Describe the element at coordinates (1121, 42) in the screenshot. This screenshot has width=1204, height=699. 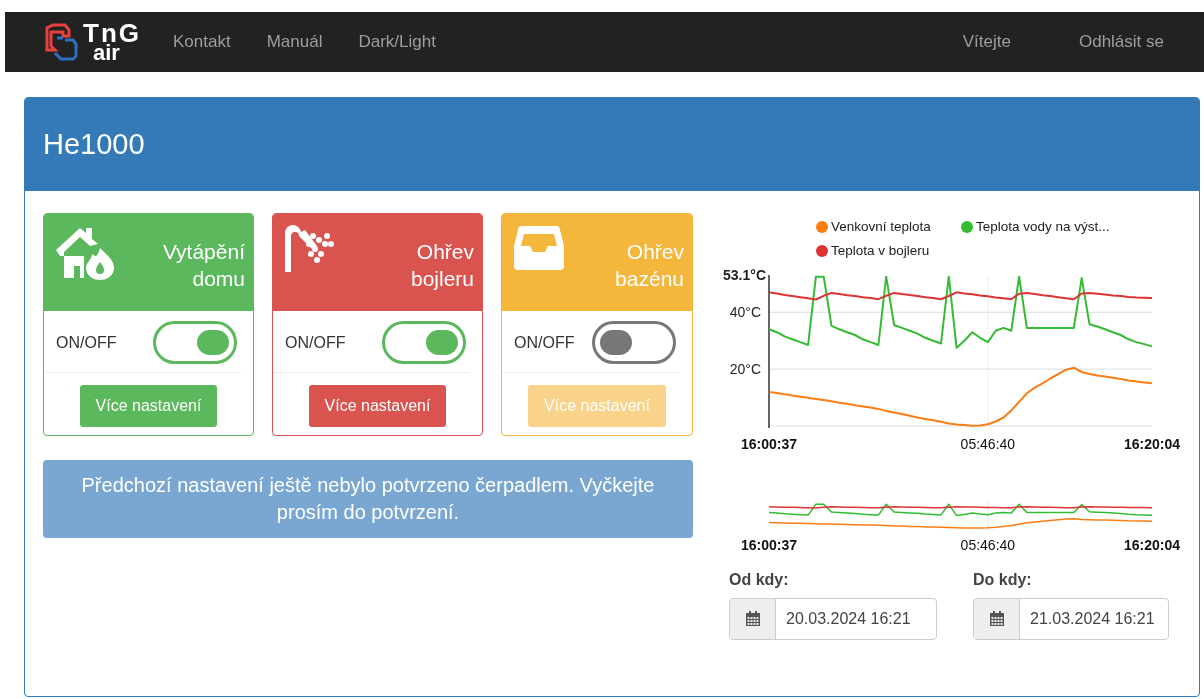
I see `nav-link: Odhlásit se` at that location.